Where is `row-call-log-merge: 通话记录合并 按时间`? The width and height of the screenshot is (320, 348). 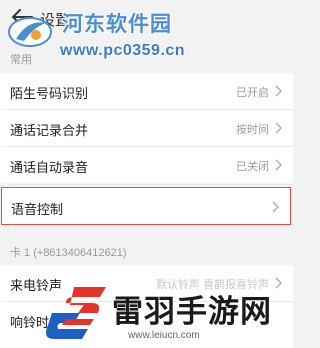 row-call-log-merge: 通话记录合并 按时间 is located at coordinates (146, 128).